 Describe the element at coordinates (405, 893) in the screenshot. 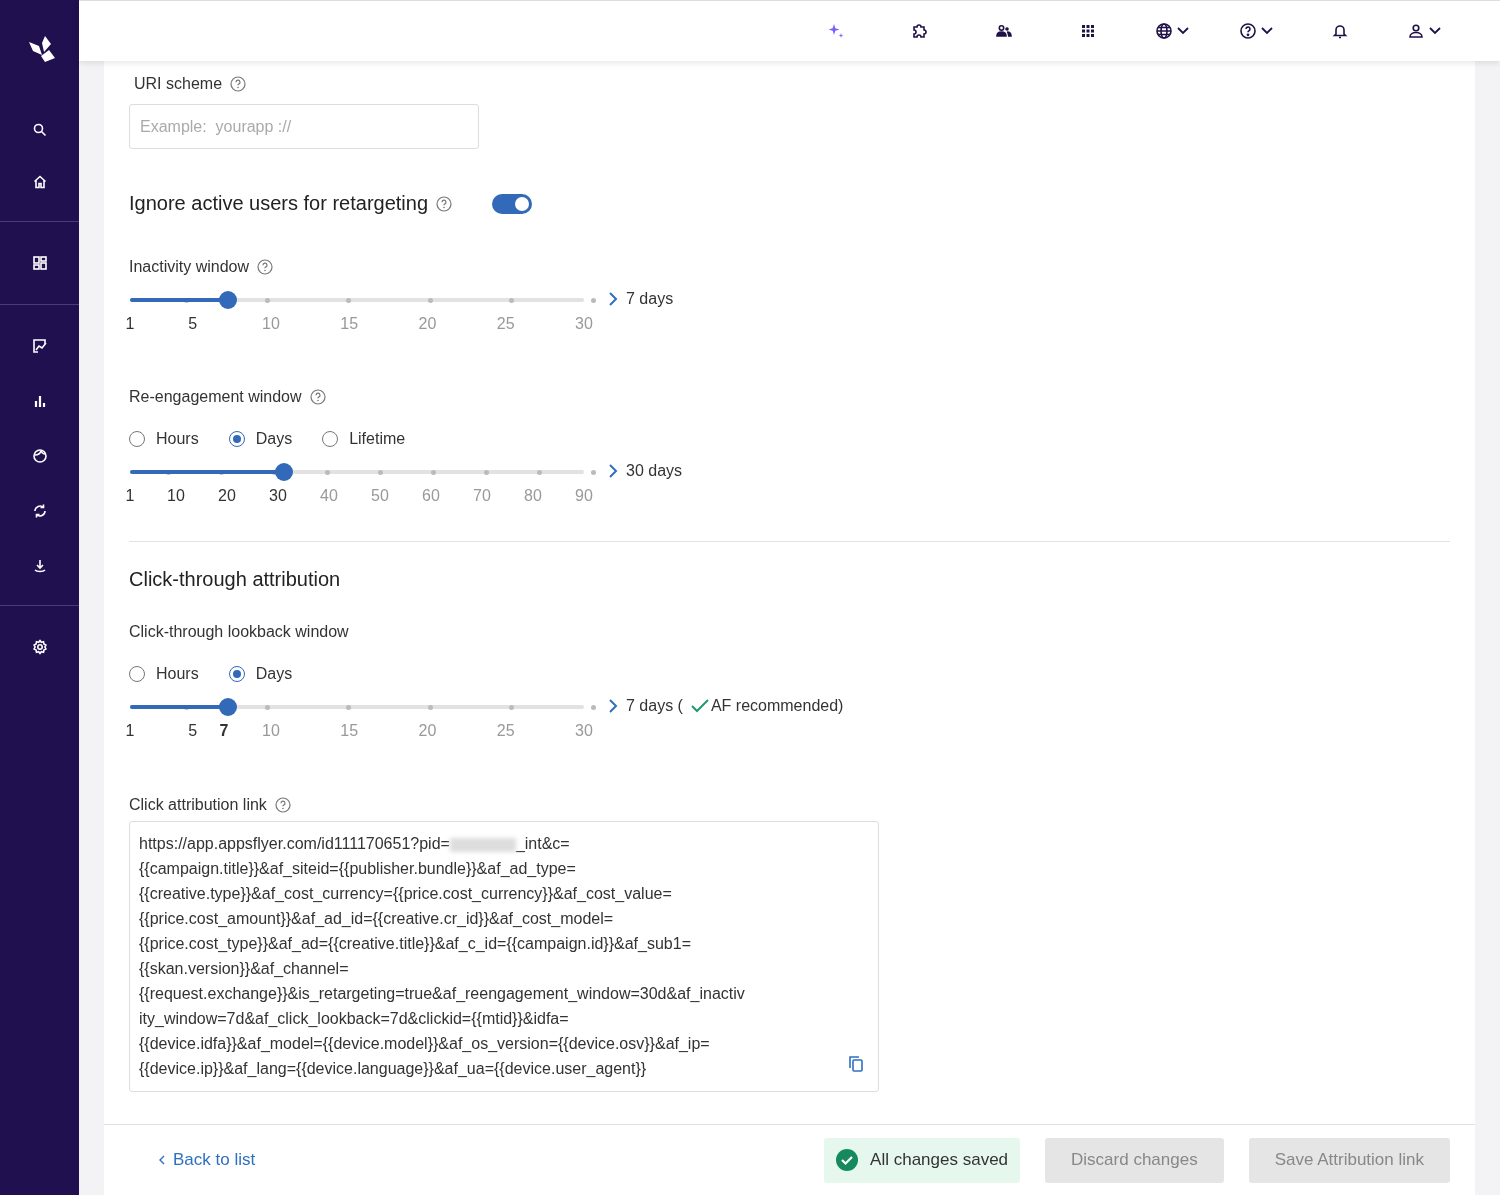

I see `link-text: {{creative.type}}&af_cost_currency={{price.cost_currency}}&af_cost_value=` at that location.